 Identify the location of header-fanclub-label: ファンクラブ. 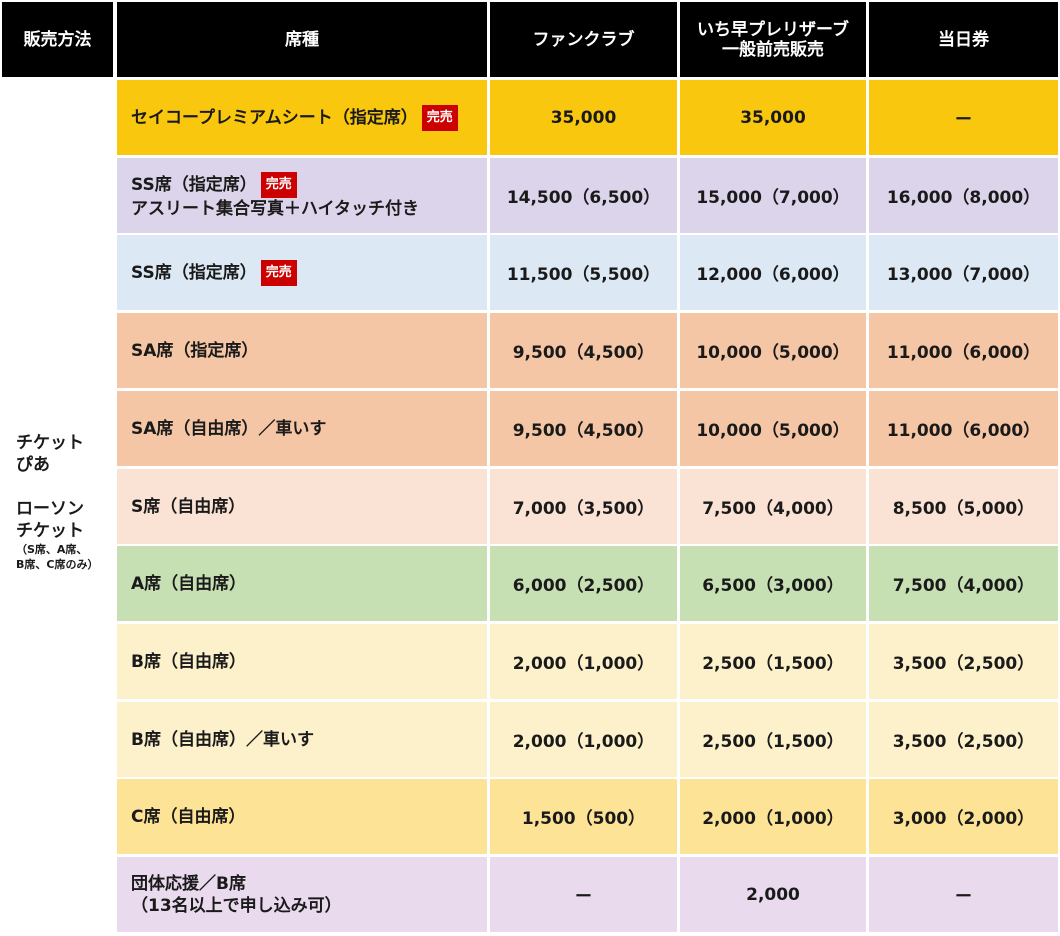
(583, 39).